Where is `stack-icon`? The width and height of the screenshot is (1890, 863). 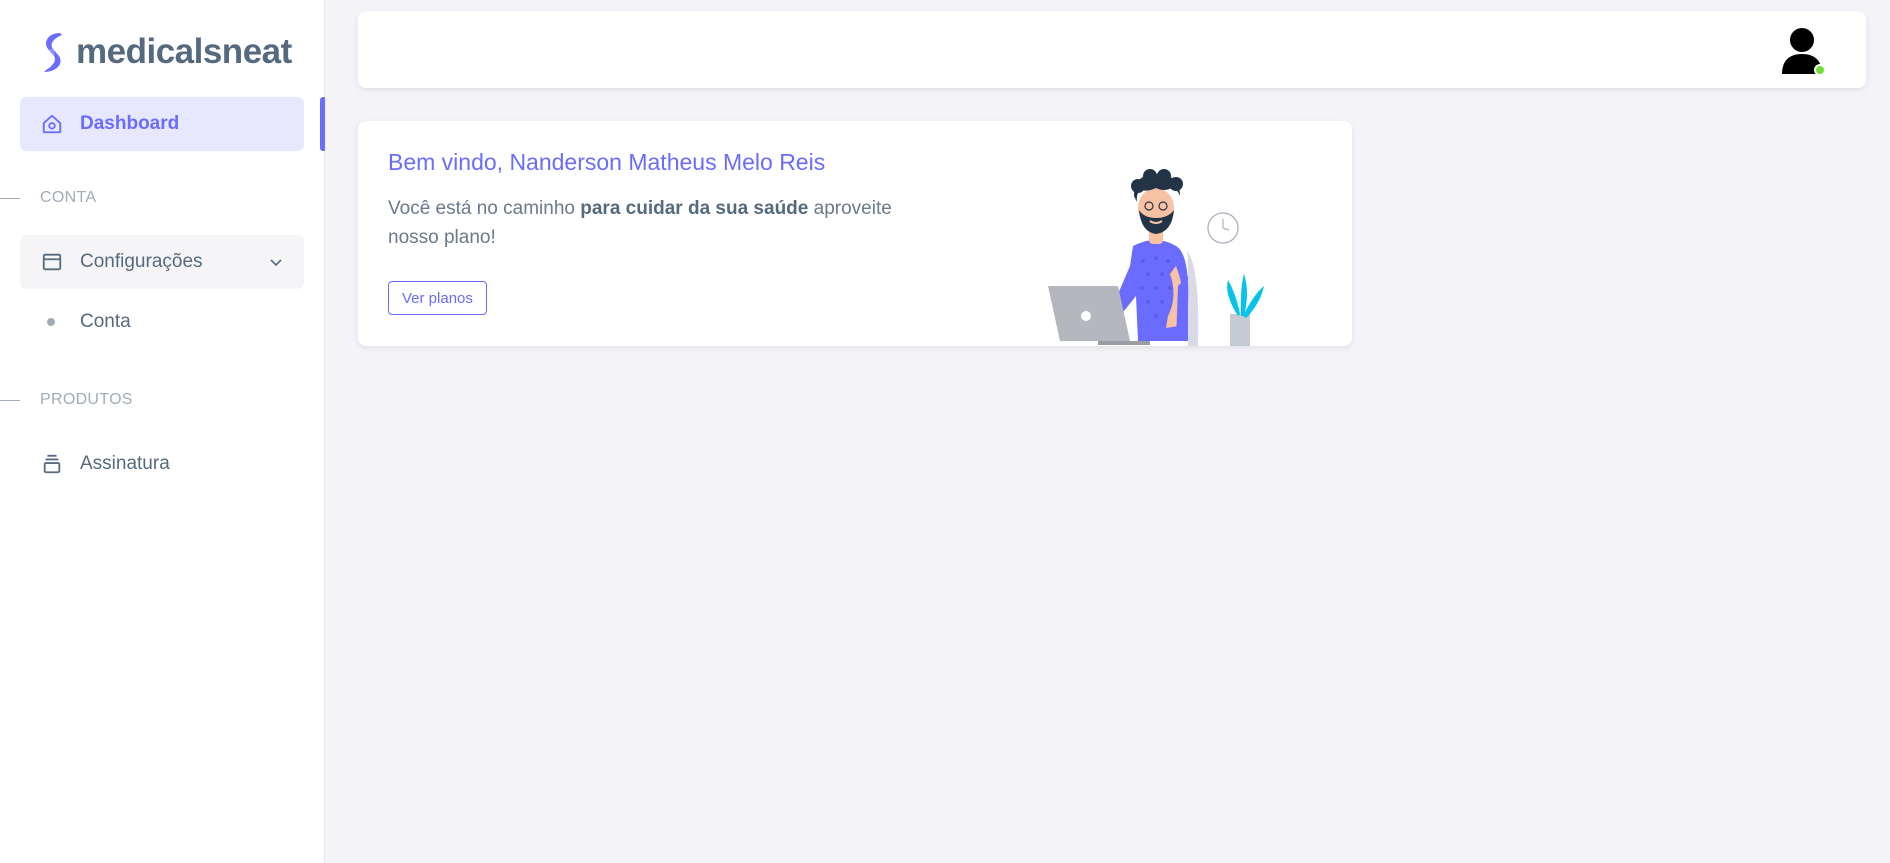
stack-icon is located at coordinates (52, 464).